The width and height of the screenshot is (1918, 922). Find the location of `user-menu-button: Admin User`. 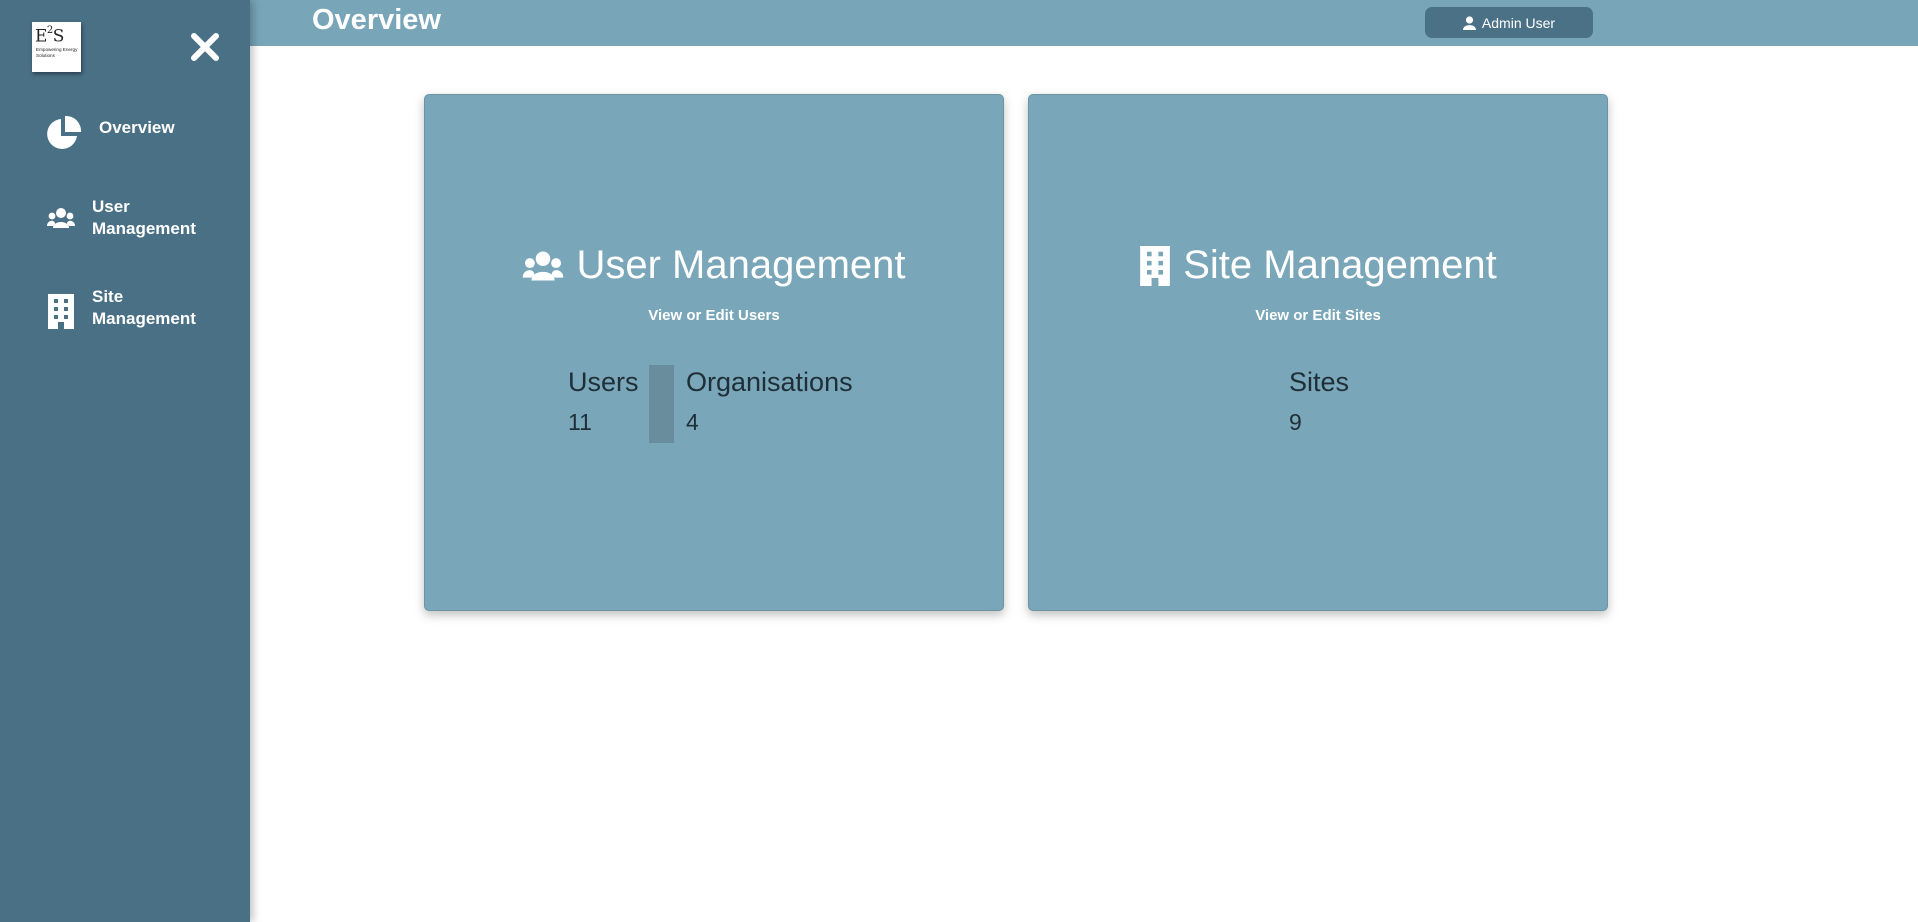

user-menu-button: Admin User is located at coordinates (1509, 22).